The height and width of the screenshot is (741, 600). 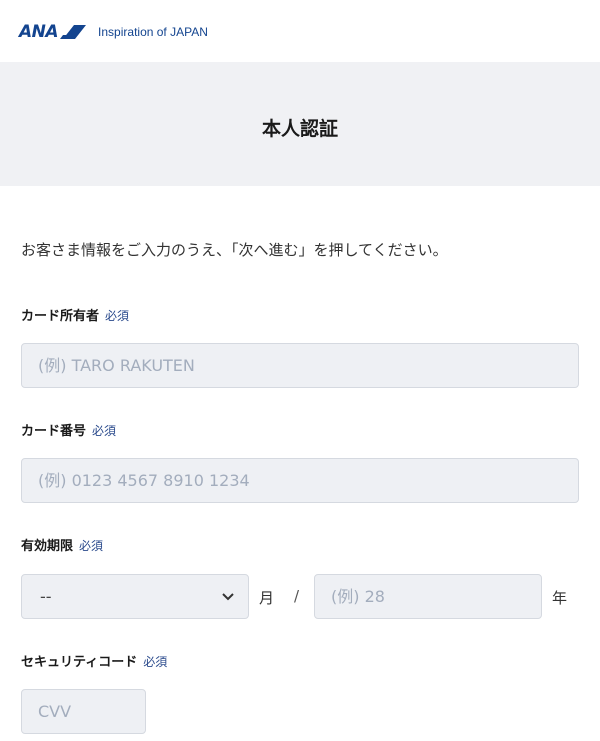 I want to click on card-number-input, so click(x=300, y=480).